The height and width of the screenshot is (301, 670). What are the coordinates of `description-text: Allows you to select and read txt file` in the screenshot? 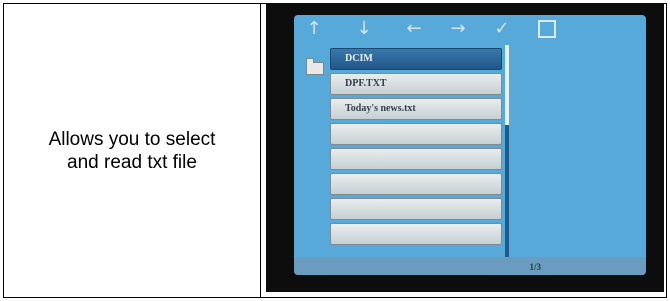 It's located at (132, 150).